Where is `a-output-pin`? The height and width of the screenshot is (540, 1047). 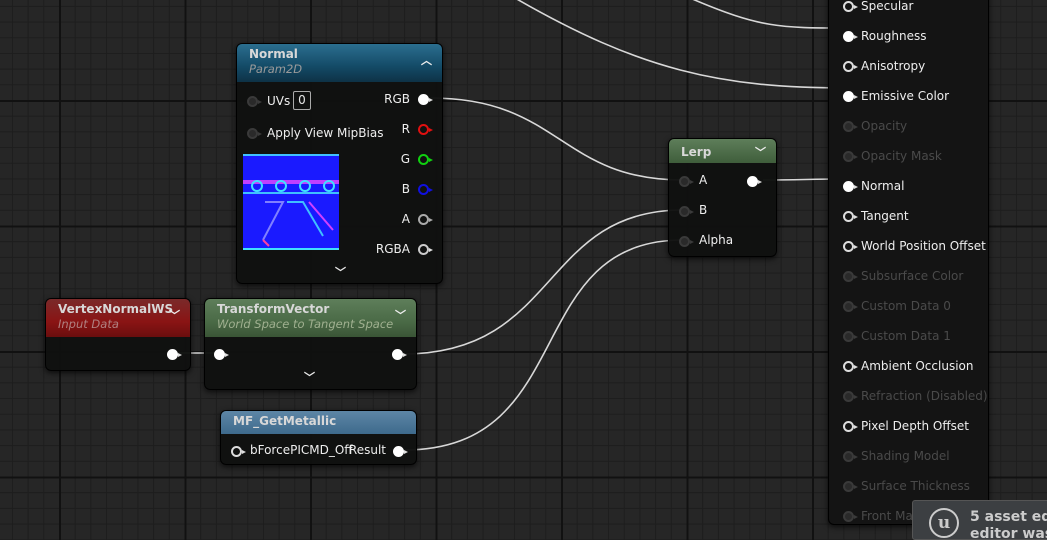 a-output-pin is located at coordinates (425, 219).